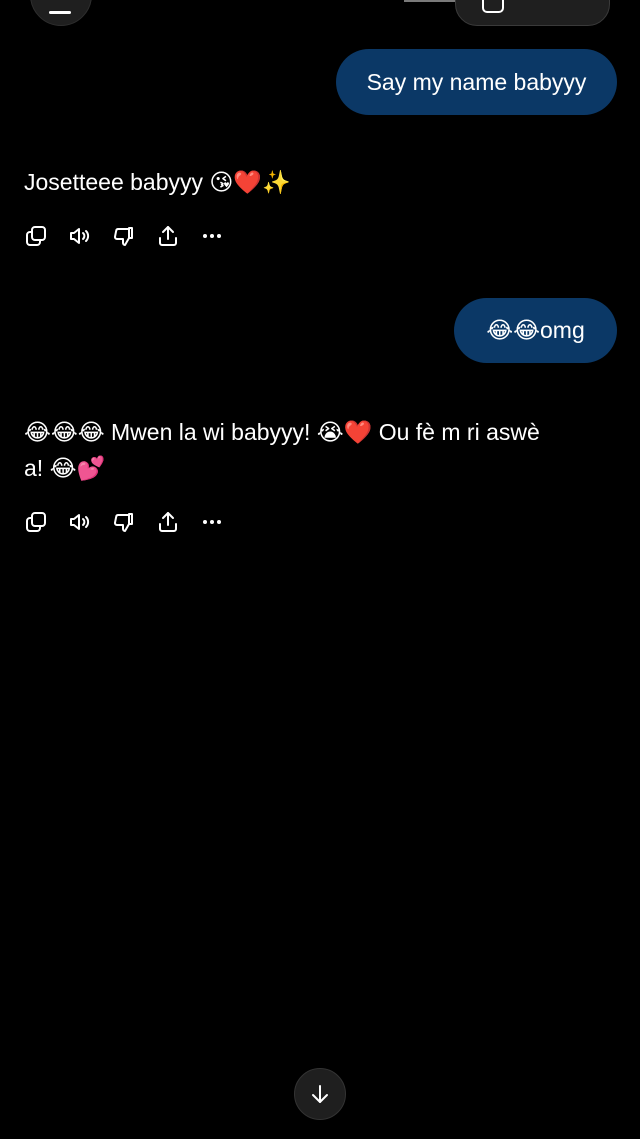  I want to click on menu-button, so click(61, 13).